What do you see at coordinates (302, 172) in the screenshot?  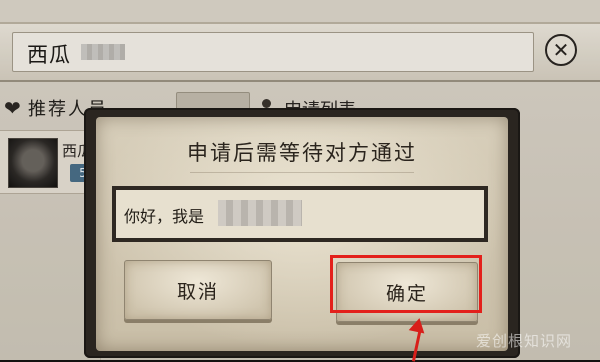 I see `title-divider` at bounding box center [302, 172].